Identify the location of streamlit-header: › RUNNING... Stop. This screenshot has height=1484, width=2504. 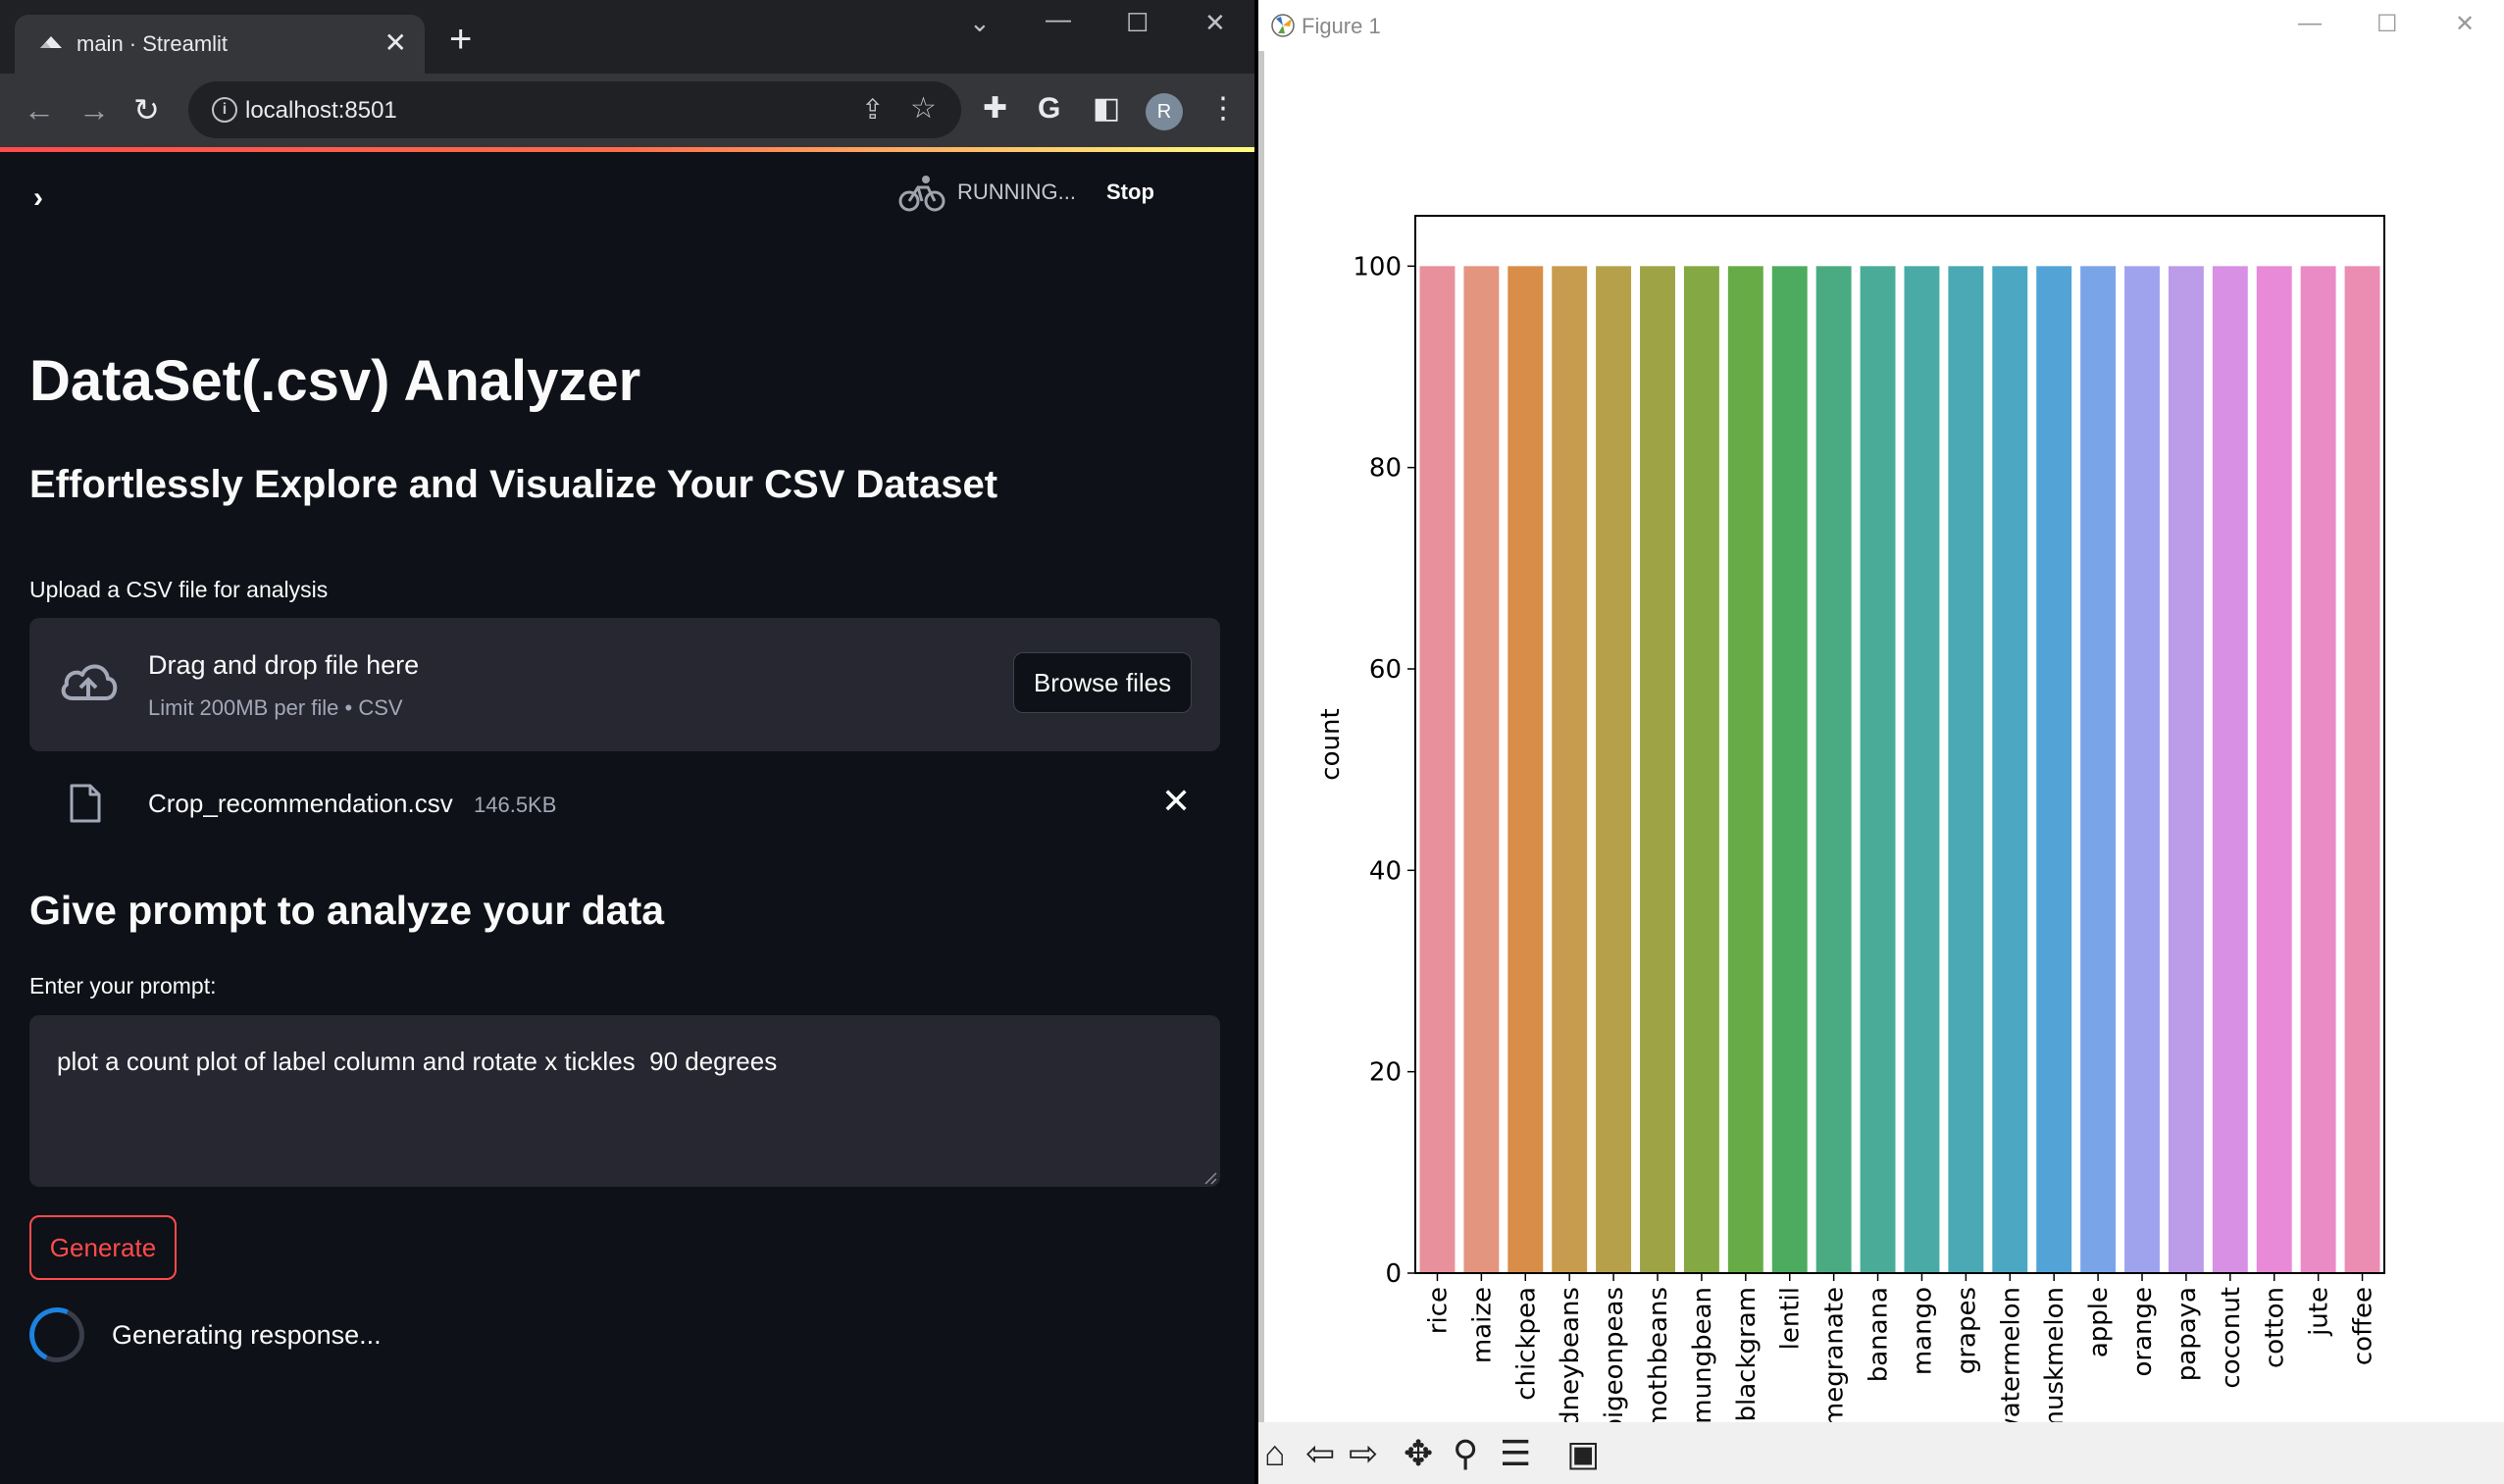
(627, 191).